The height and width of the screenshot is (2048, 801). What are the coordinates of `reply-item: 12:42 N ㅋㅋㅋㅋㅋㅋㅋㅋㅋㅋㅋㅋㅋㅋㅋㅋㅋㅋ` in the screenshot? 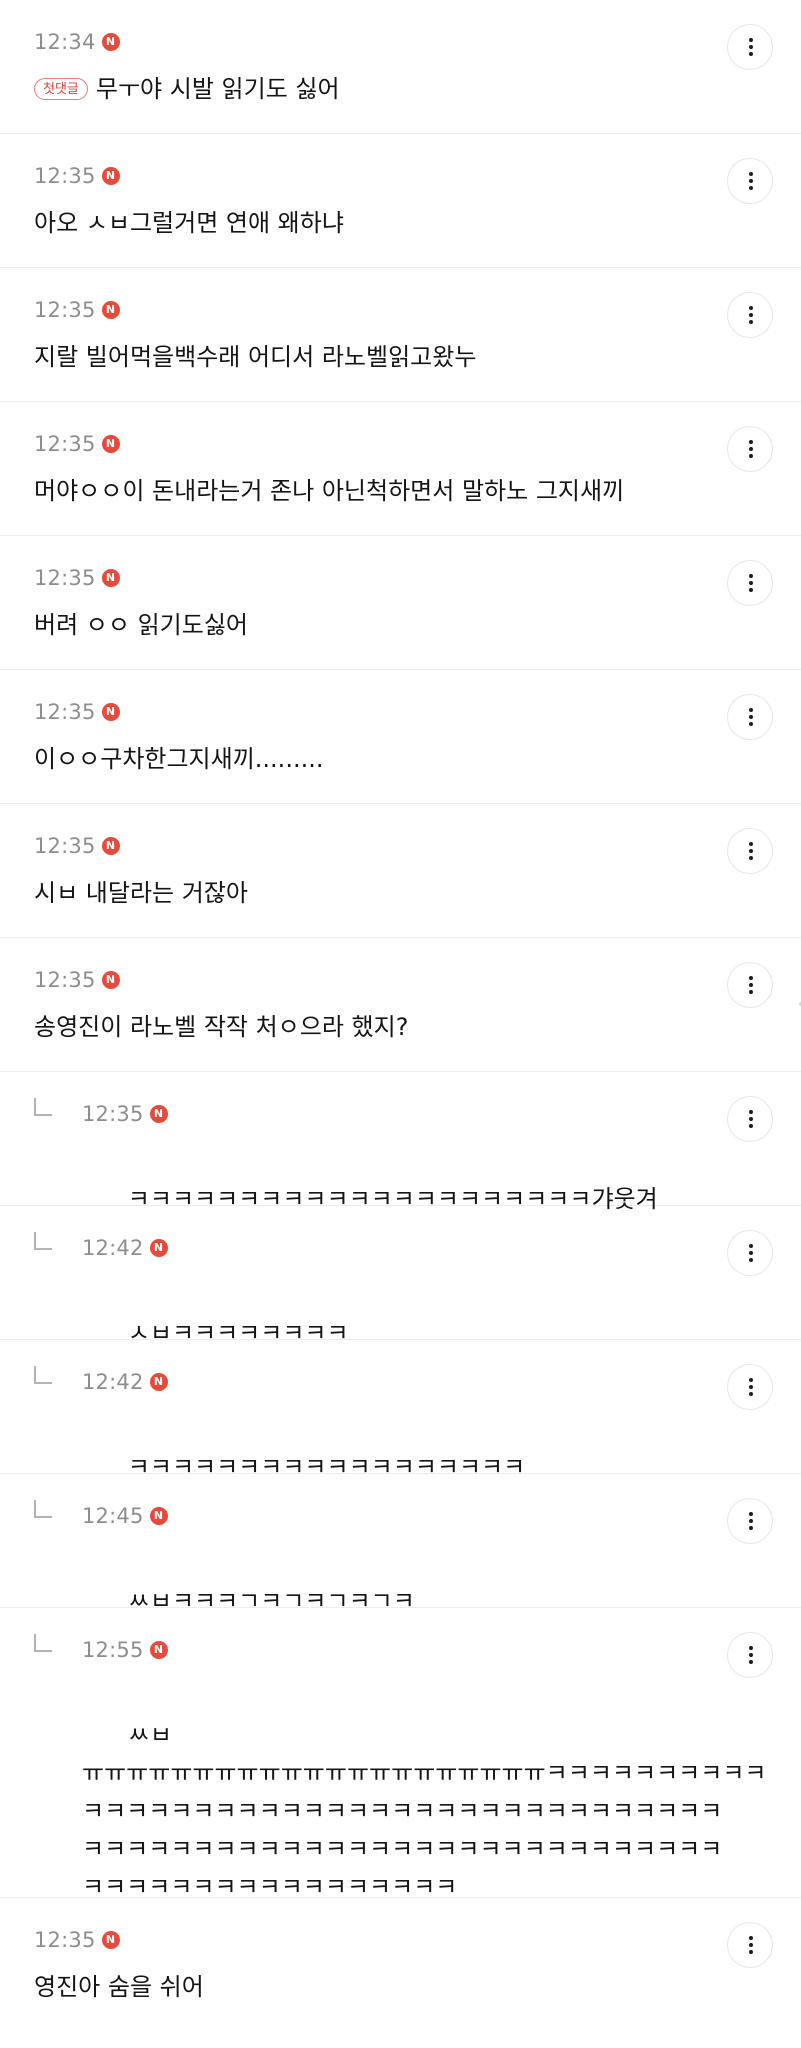 It's located at (400, 1410).